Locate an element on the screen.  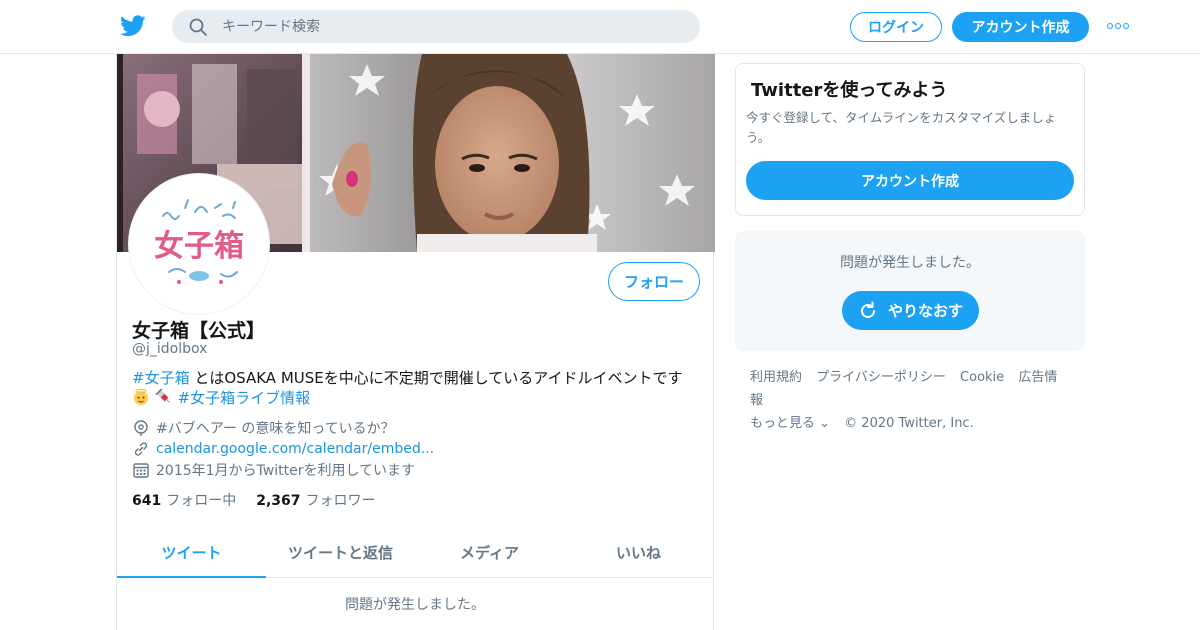
promo-title: Twitterを使ってみよう is located at coordinates (849, 90).